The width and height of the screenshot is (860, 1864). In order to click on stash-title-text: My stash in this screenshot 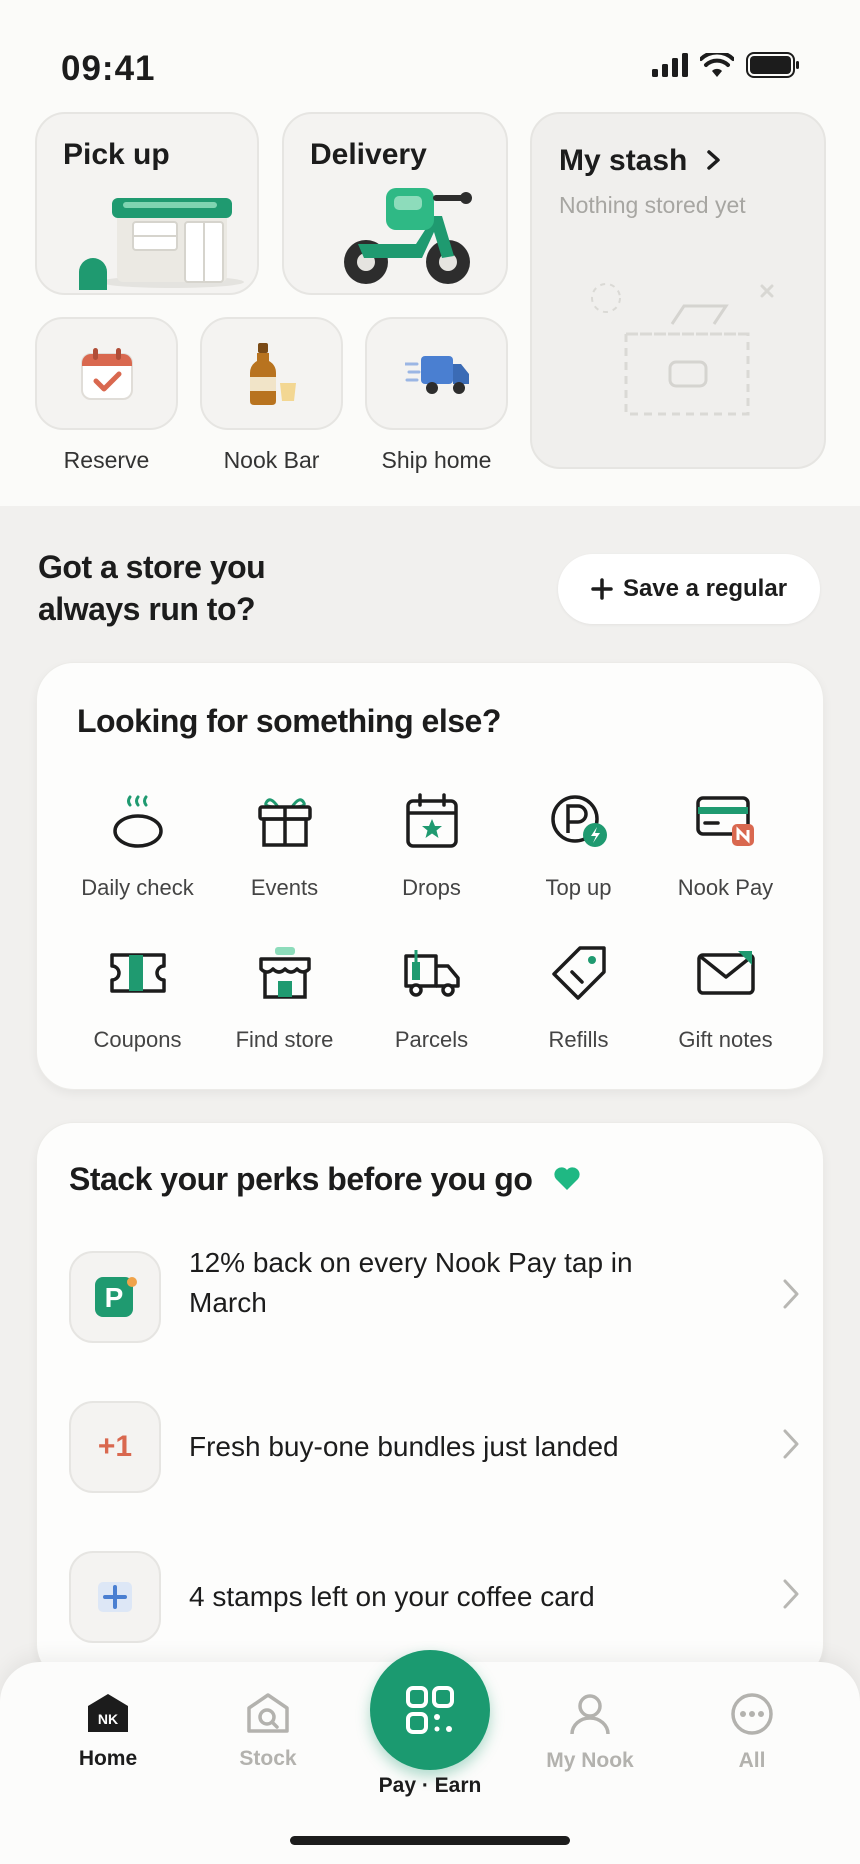, I will do `click(623, 160)`.